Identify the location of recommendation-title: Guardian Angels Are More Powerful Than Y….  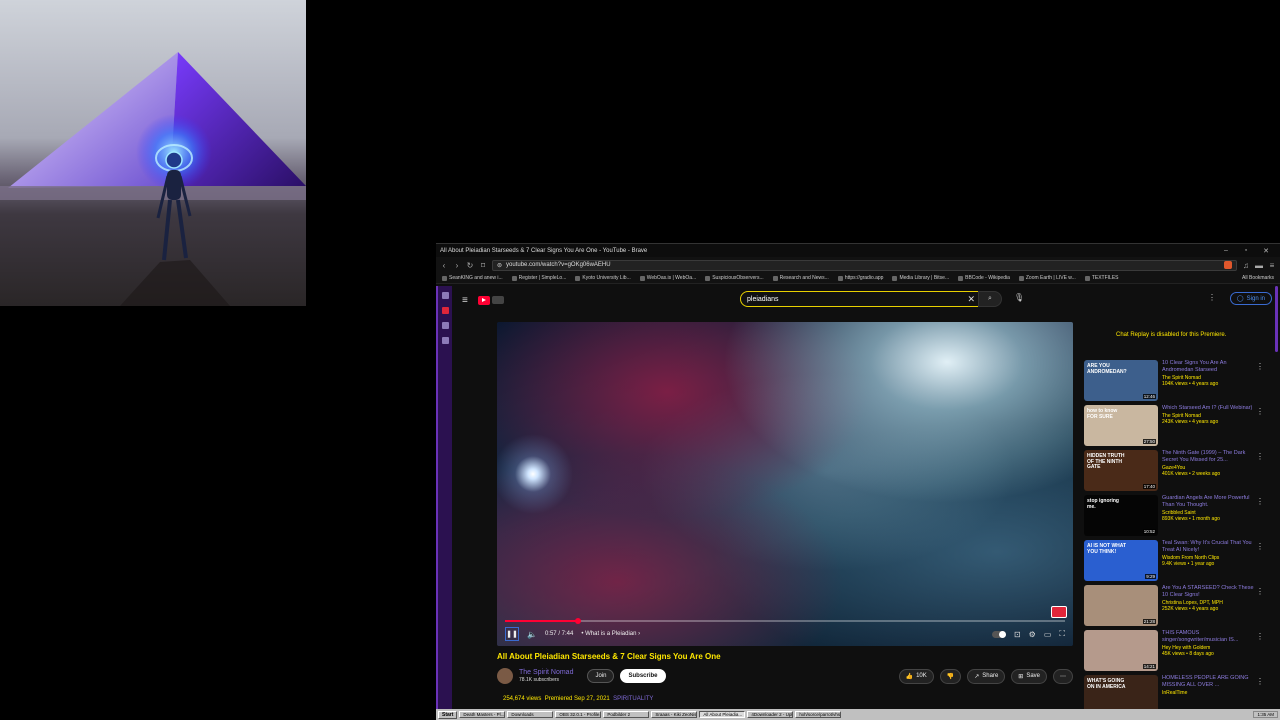
(1208, 502).